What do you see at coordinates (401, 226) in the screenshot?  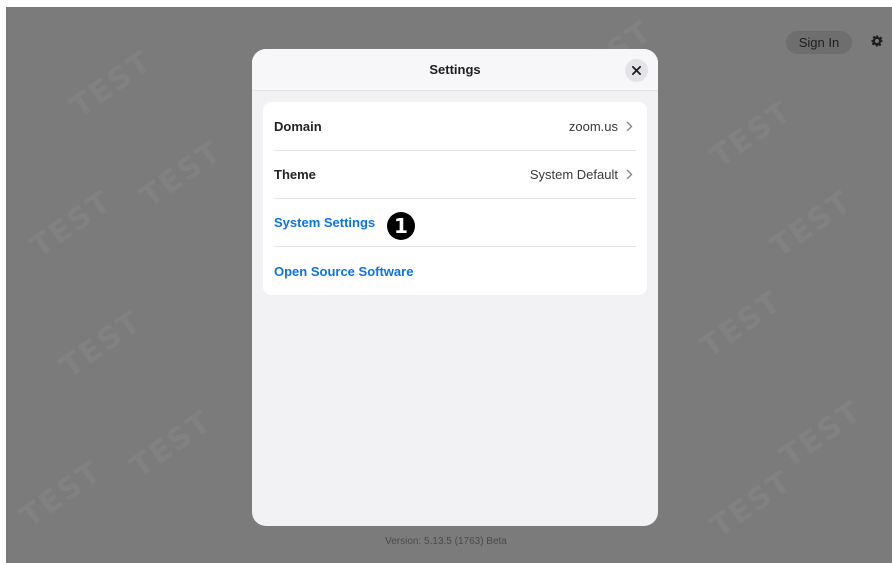 I see `annotation-marker: 1` at bounding box center [401, 226].